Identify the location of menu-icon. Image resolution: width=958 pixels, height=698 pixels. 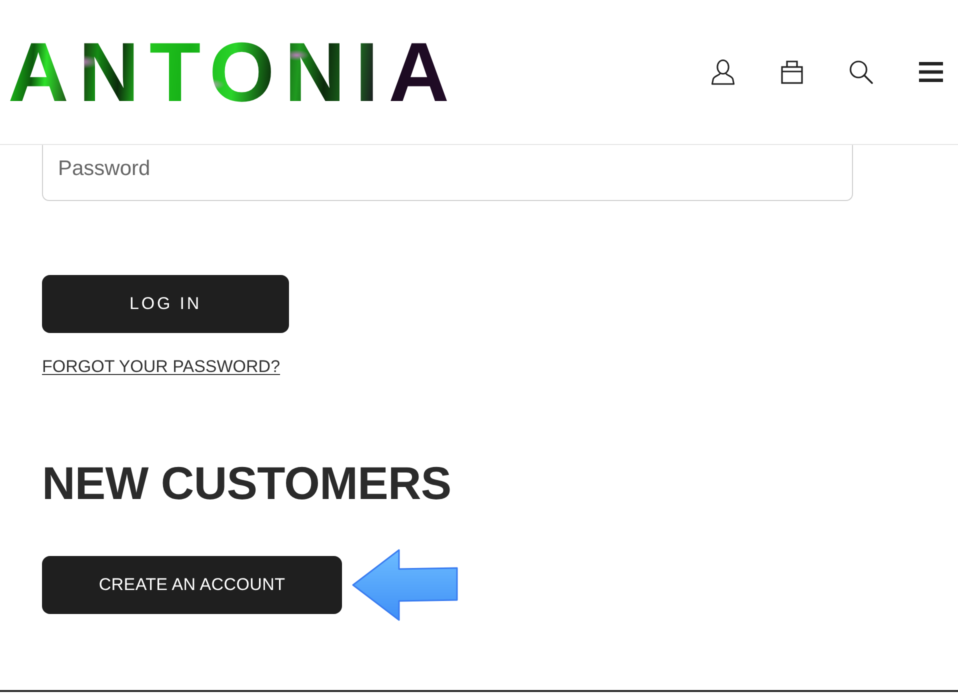
(931, 72).